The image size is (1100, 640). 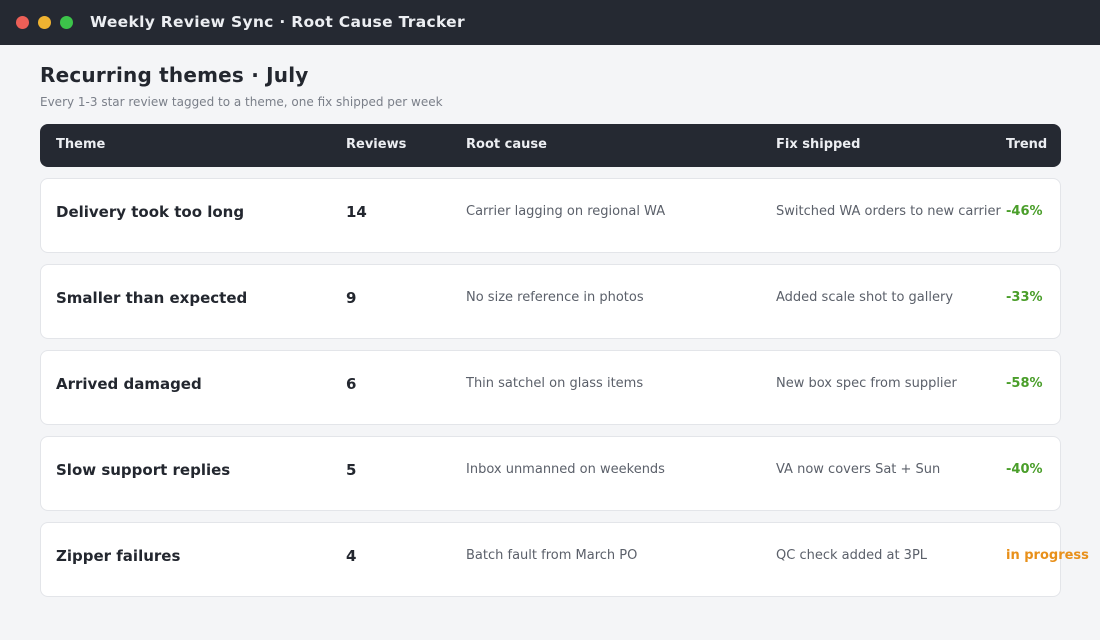 What do you see at coordinates (1026, 144) in the screenshot?
I see `column-header-trend: Trend` at bounding box center [1026, 144].